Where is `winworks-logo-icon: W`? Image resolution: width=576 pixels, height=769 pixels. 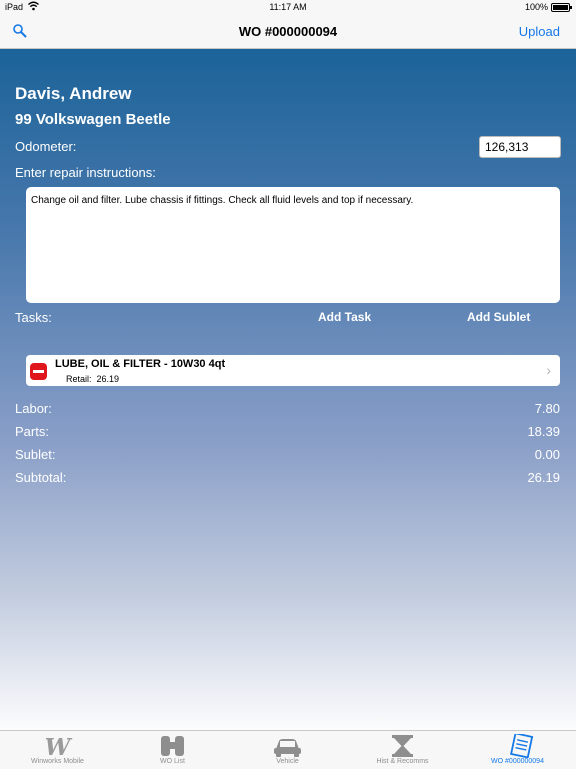
winworks-logo-icon: W is located at coordinates (59, 746).